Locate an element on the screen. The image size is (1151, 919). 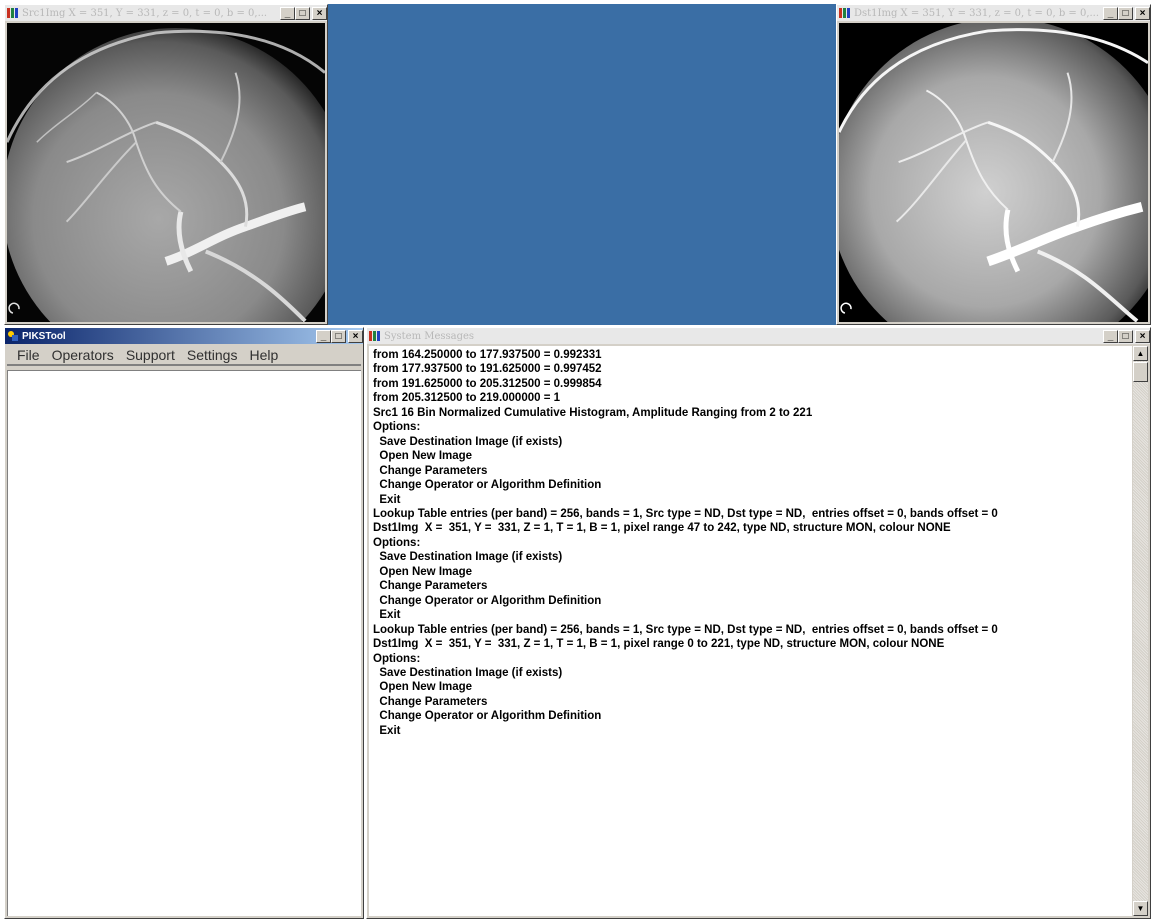
message-line: from 164.250000 to 177.937500 = 0.992331 is located at coordinates (487, 355).